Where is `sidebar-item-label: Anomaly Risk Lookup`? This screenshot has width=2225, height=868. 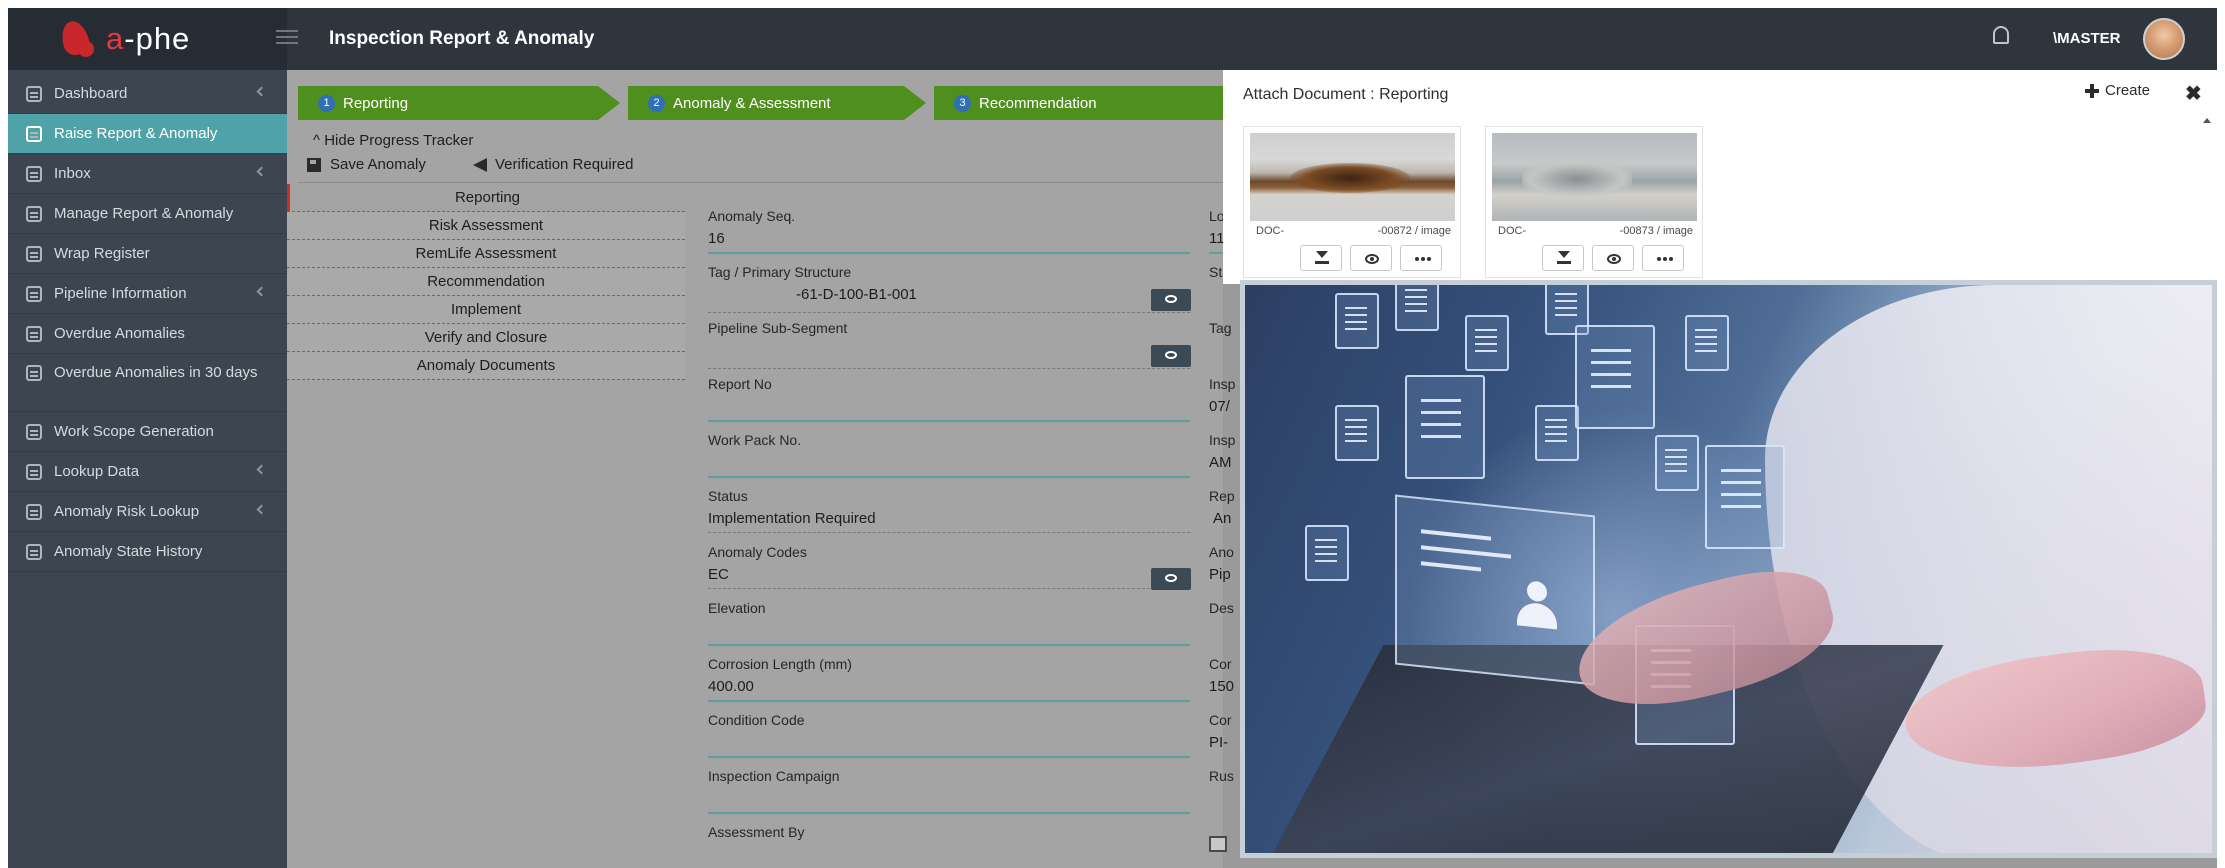
sidebar-item-label: Anomaly Risk Lookup is located at coordinates (127, 511).